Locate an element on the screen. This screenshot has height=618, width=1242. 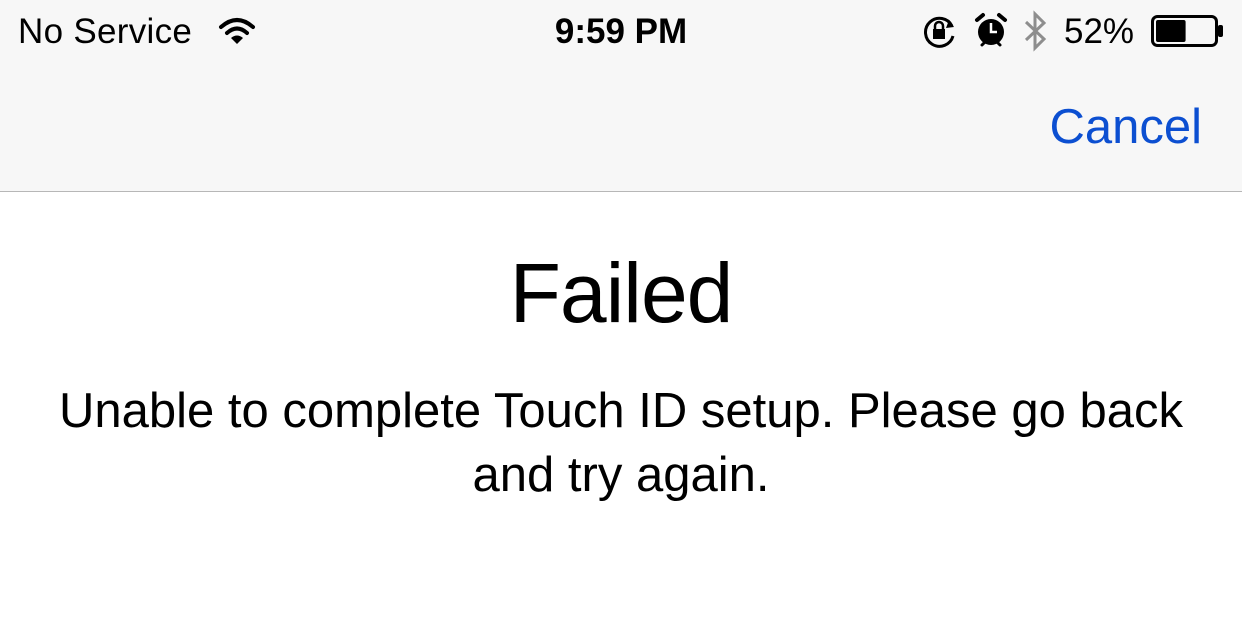
battery-icon is located at coordinates (1187, 31).